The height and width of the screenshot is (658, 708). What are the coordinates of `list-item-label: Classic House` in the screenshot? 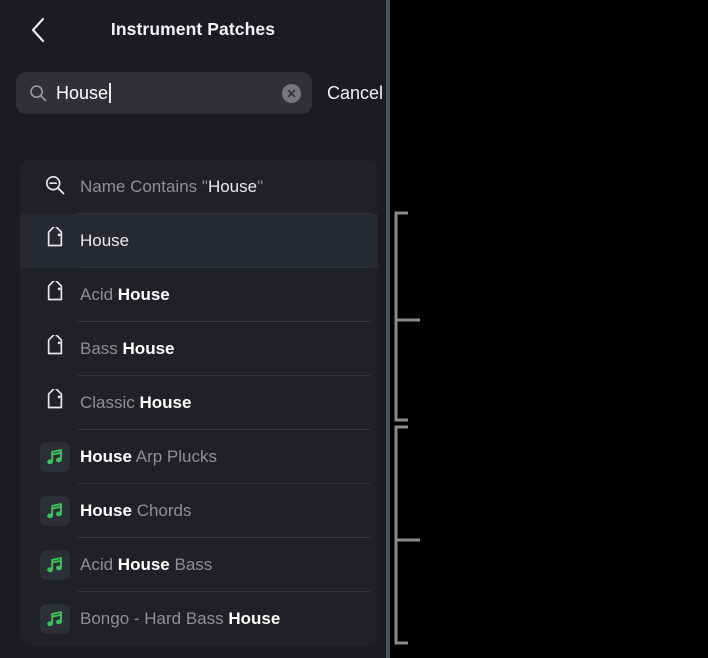 It's located at (136, 402).